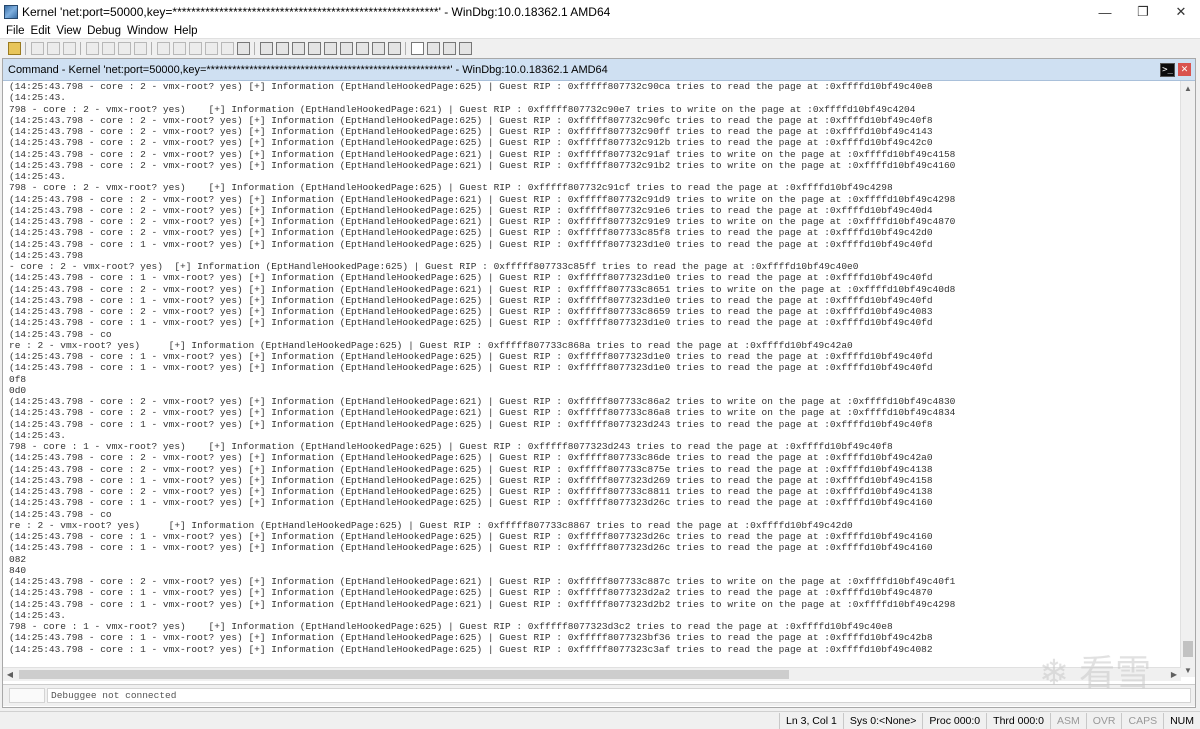  I want to click on watermark-logo: ❄ 看雪, so click(1095, 672).